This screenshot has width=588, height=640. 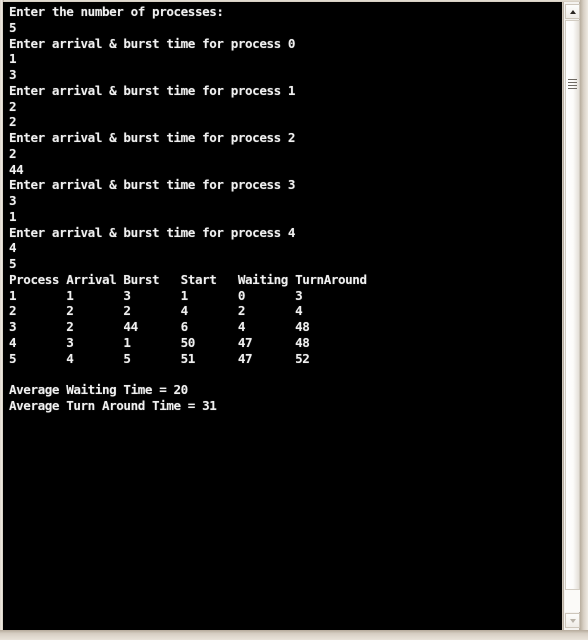 I want to click on scrollbar-track, so click(x=572, y=316).